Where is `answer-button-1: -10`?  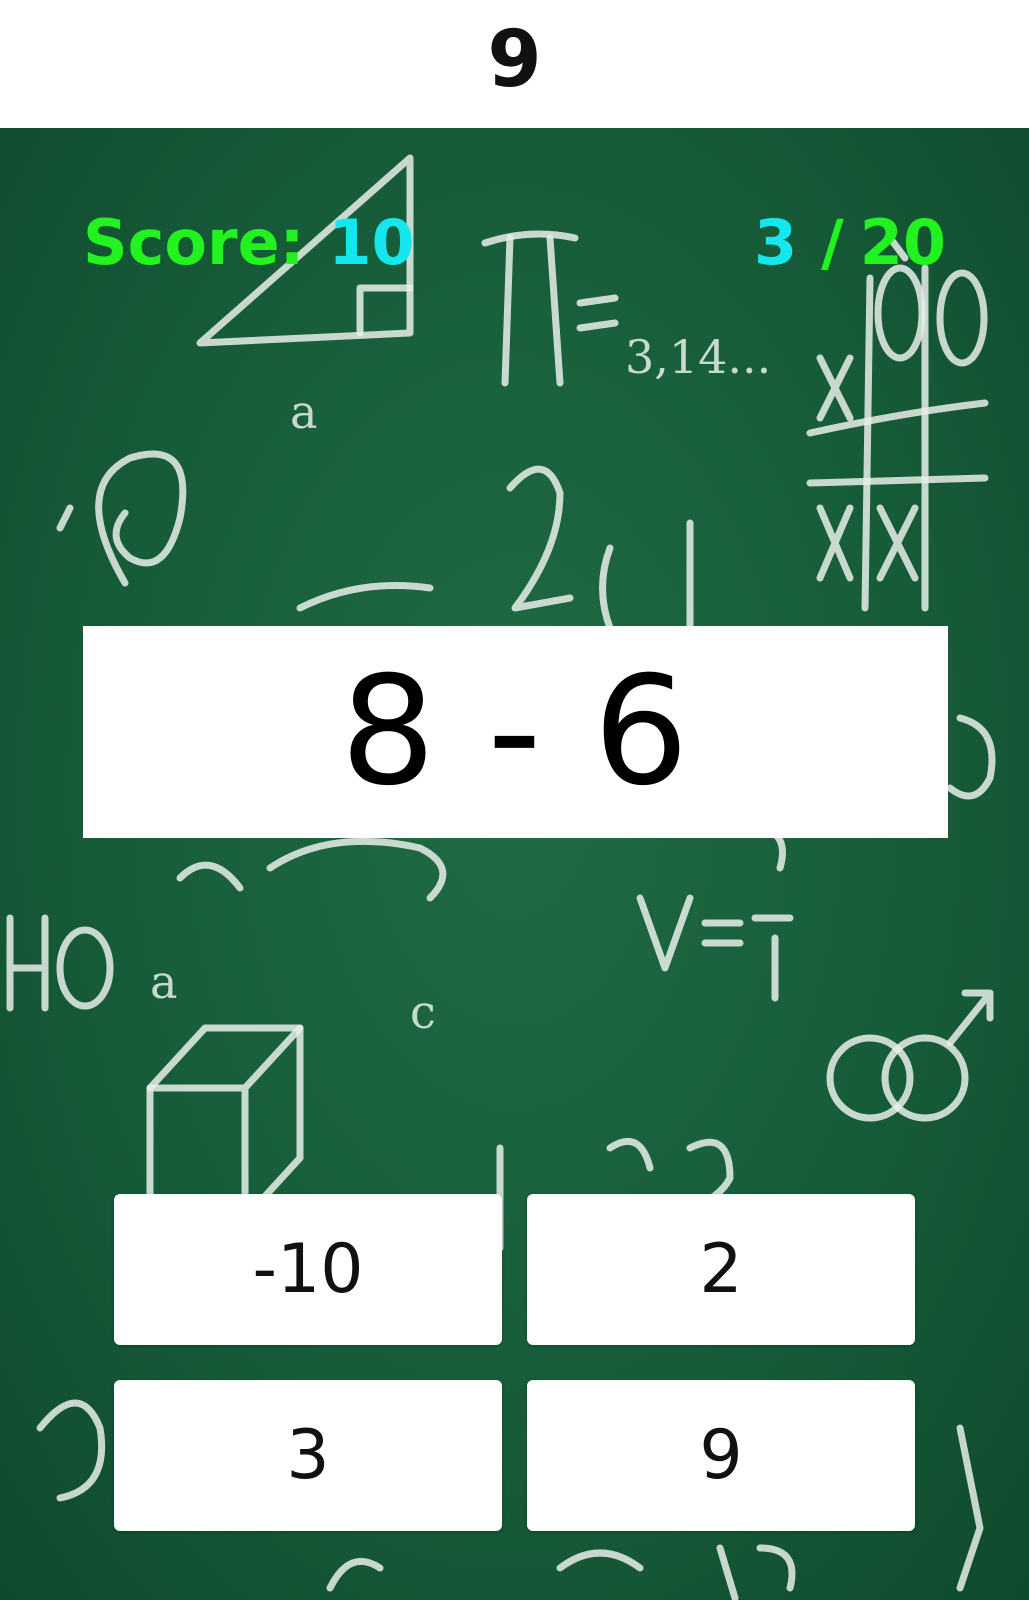 answer-button-1: -10 is located at coordinates (308, 1269).